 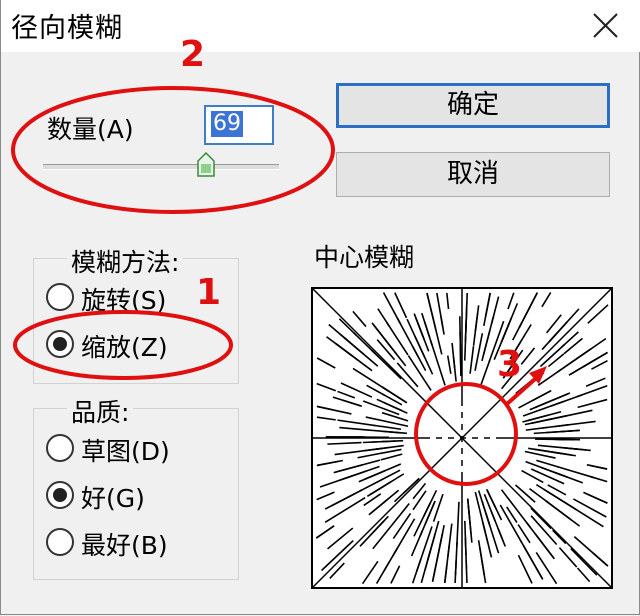 I want to click on radio-spin, so click(x=60, y=297).